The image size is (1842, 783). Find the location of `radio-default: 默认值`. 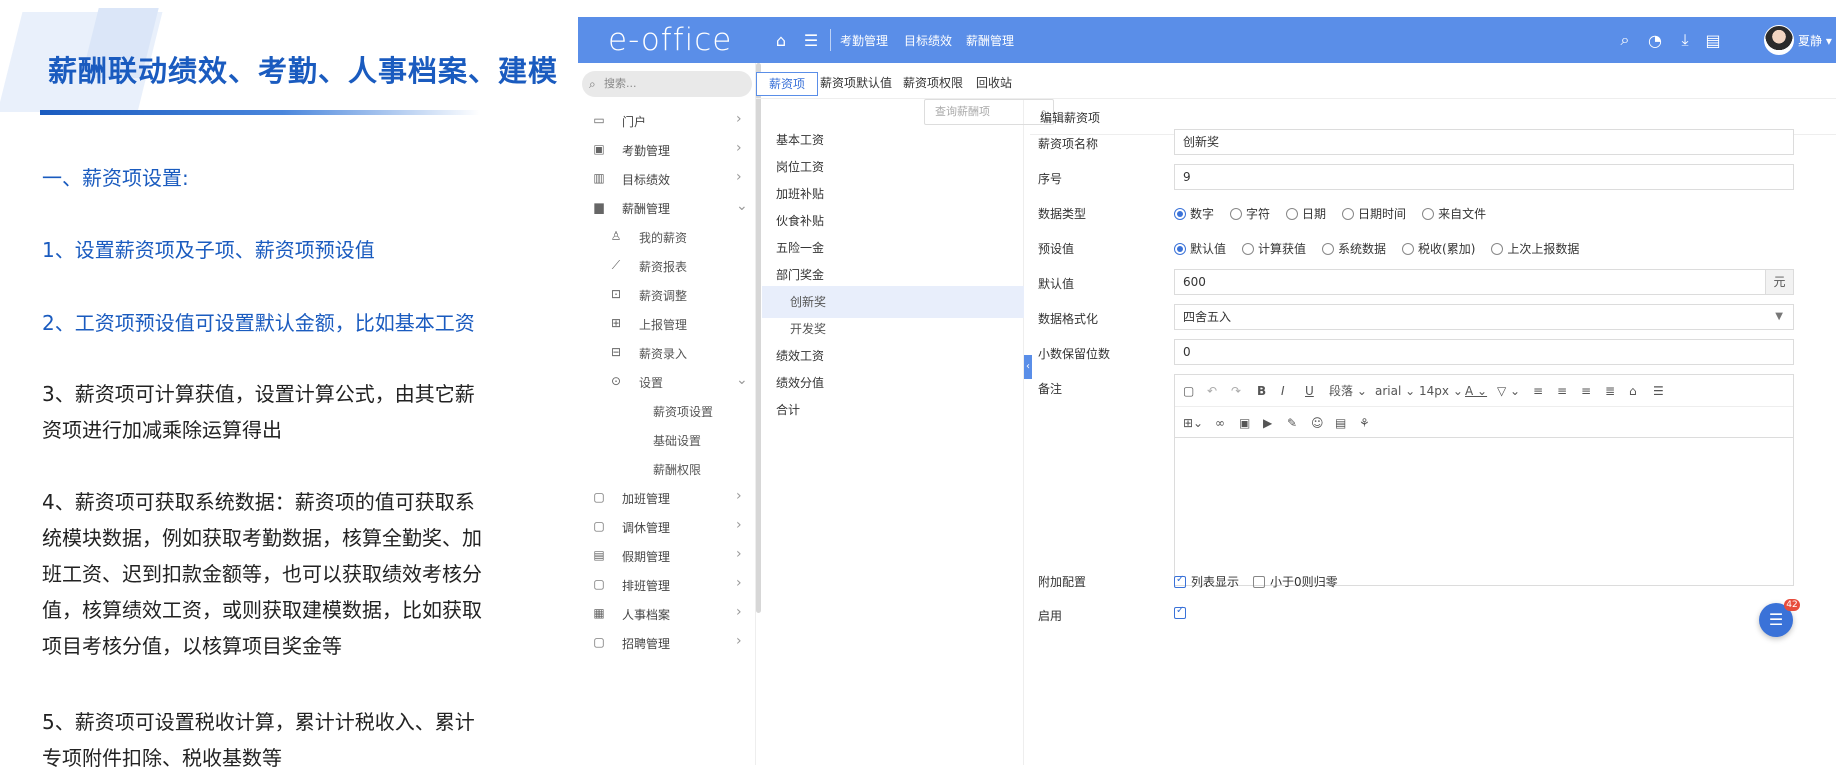

radio-default: 默认值 is located at coordinates (1200, 248).